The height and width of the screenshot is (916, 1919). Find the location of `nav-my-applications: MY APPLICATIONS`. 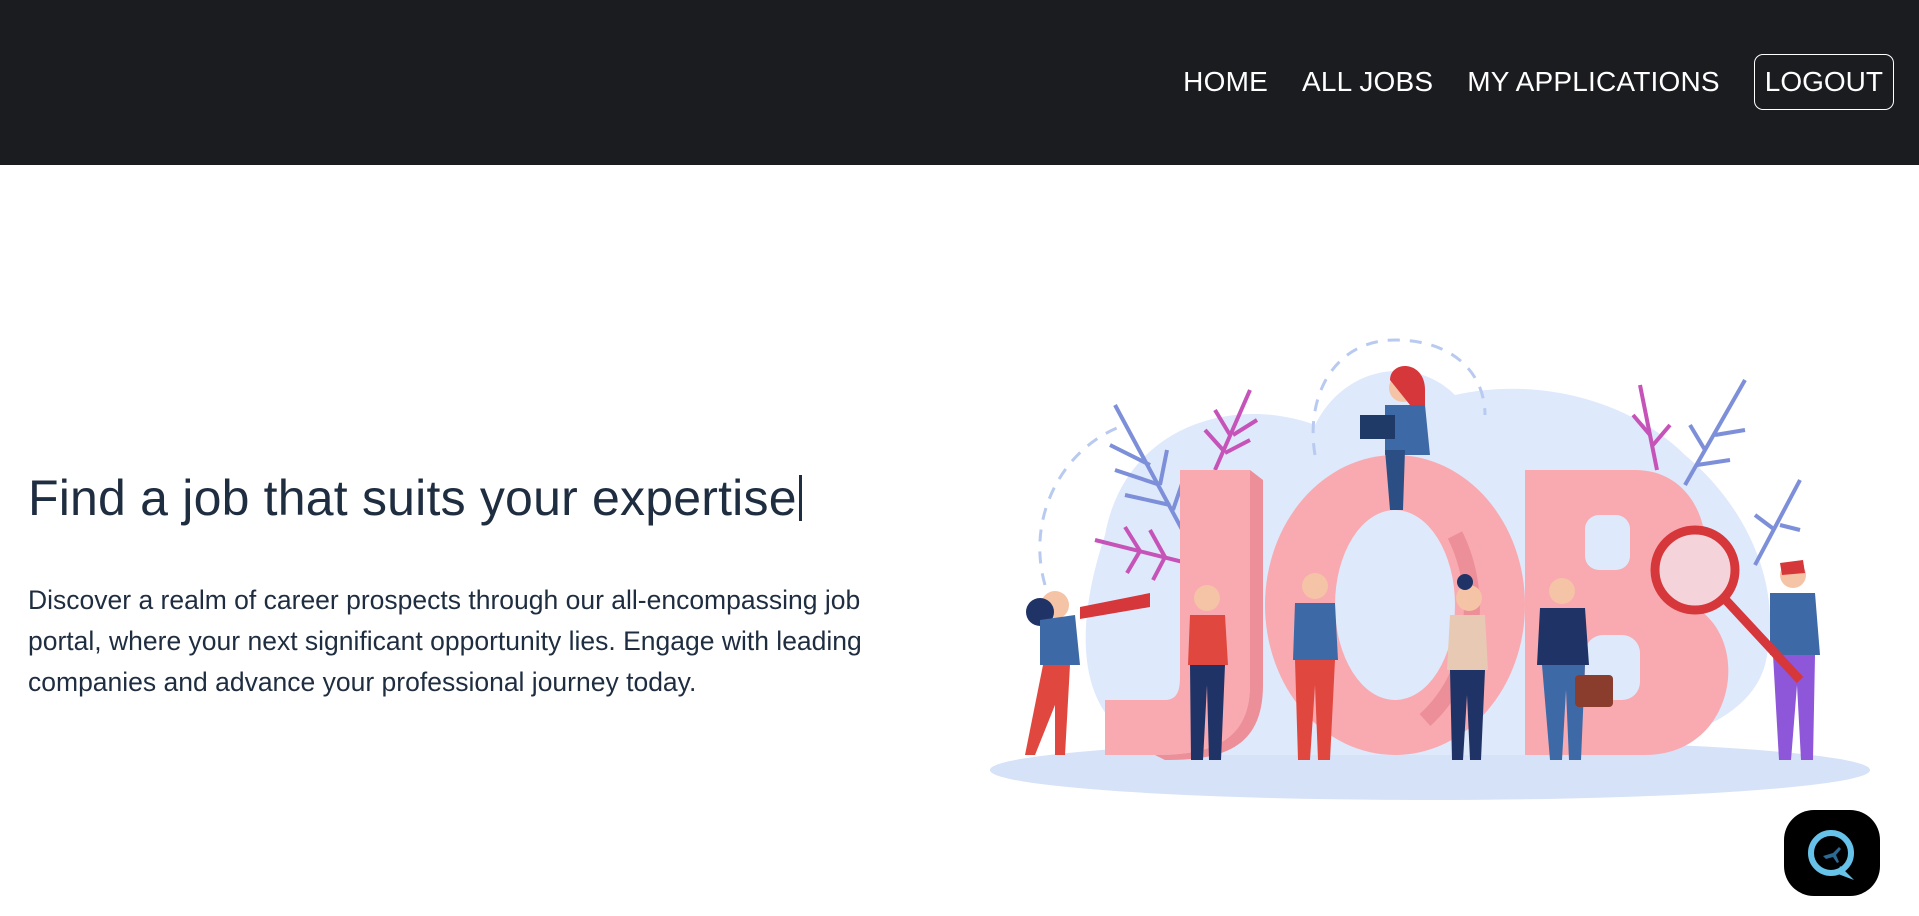

nav-my-applications: MY APPLICATIONS is located at coordinates (1593, 82).